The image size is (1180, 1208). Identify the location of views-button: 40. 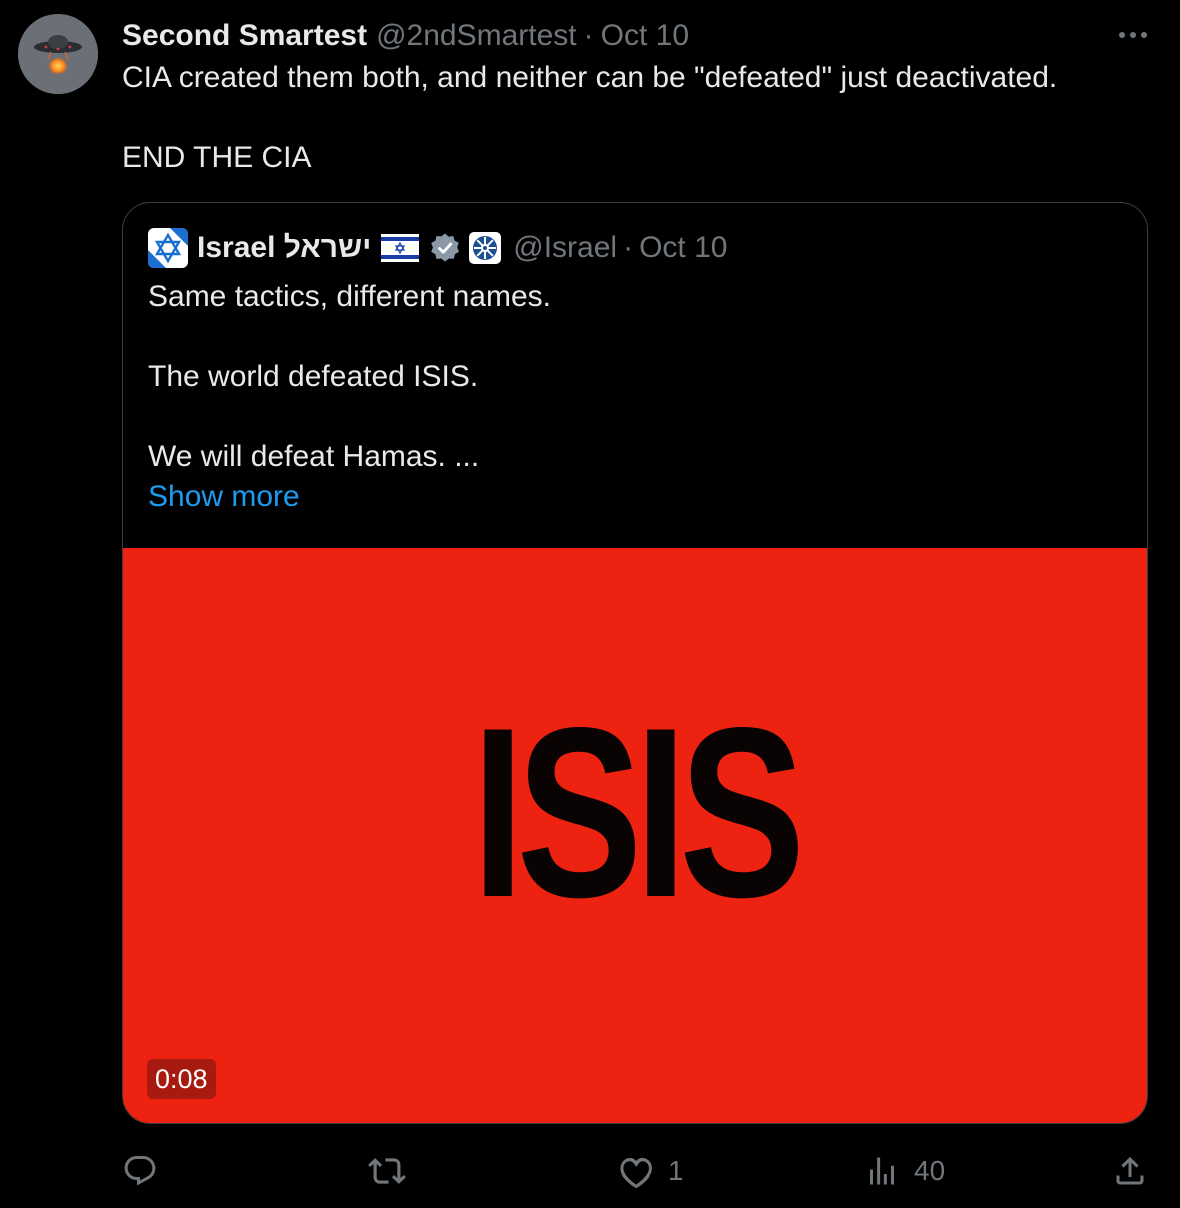
(904, 1171).